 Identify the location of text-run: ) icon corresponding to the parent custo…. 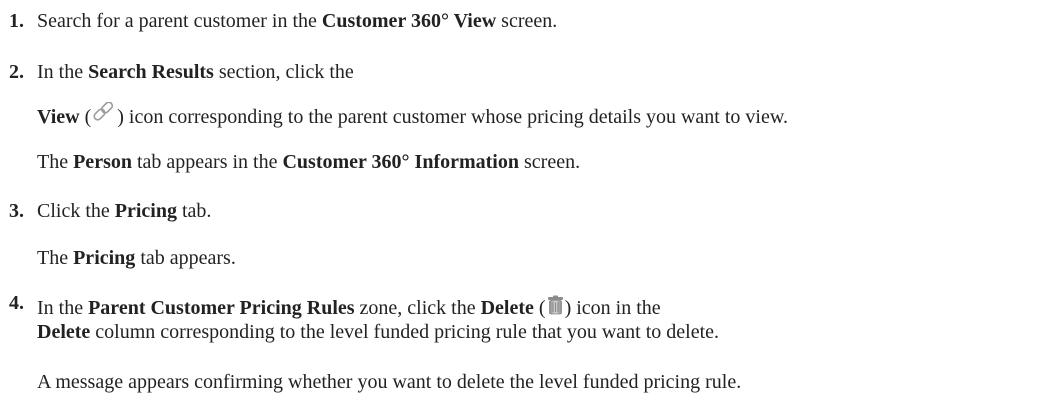
(453, 117).